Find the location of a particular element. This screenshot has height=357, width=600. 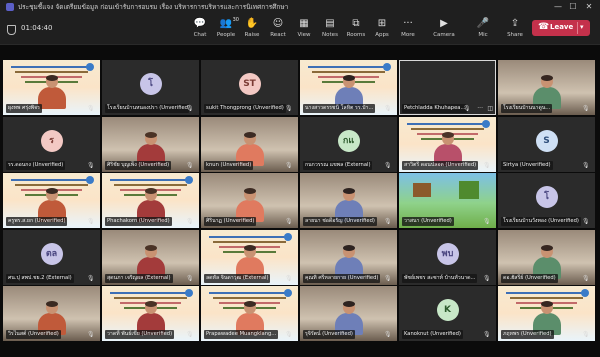

participant-tile: knun (Unverified) 🎙 is located at coordinates (249, 144).